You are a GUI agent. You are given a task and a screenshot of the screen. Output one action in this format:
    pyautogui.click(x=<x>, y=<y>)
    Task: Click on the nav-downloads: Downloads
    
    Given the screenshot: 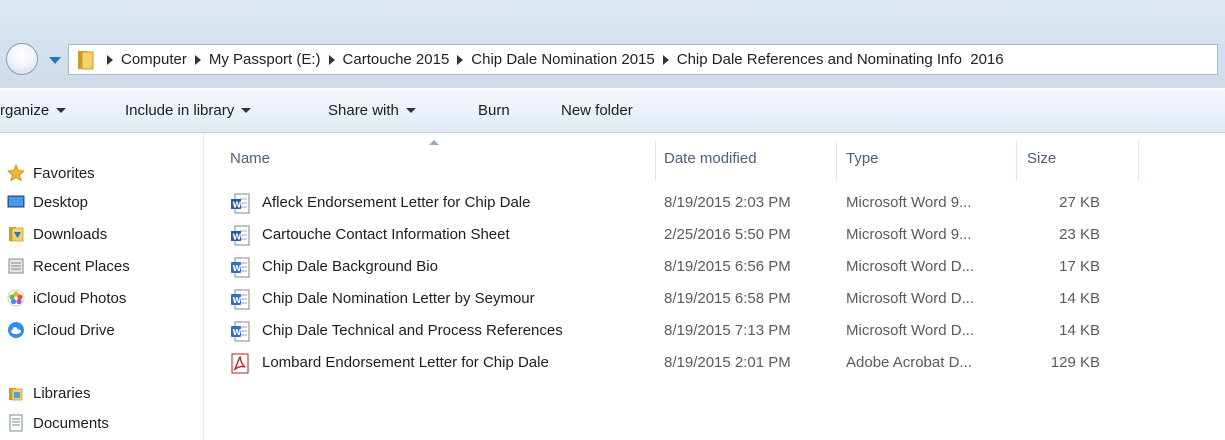 What is the action you would take?
    pyautogui.click(x=57, y=234)
    